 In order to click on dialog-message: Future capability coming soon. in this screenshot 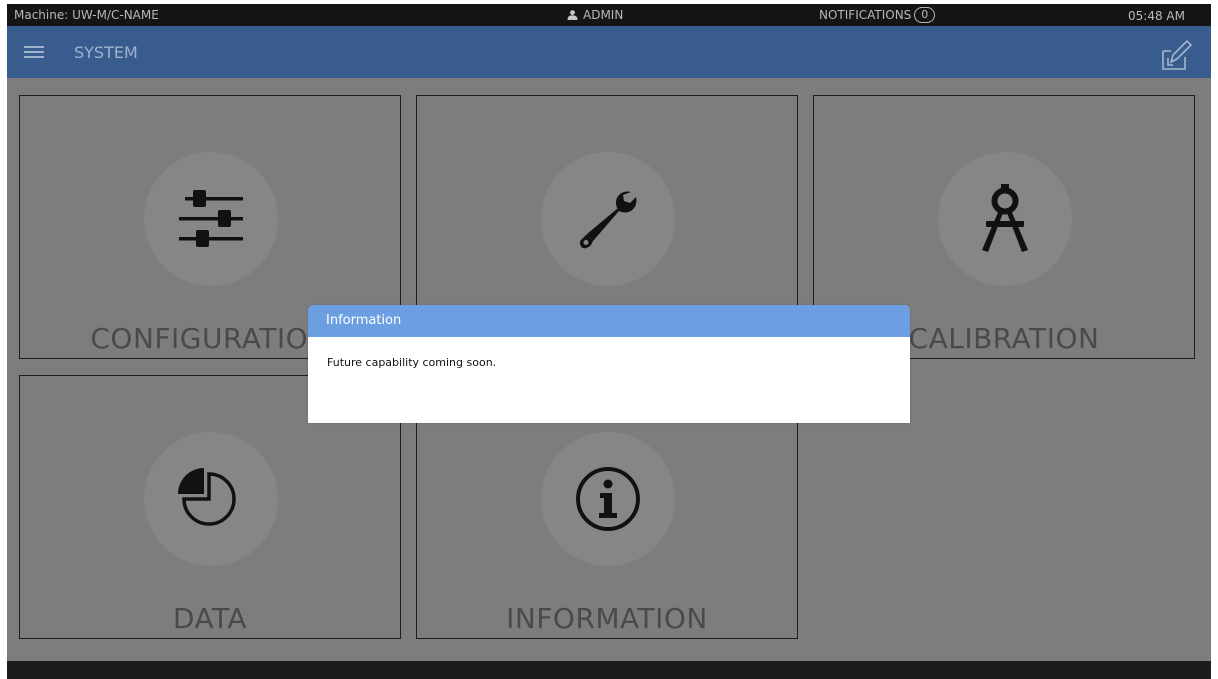, I will do `click(412, 362)`.